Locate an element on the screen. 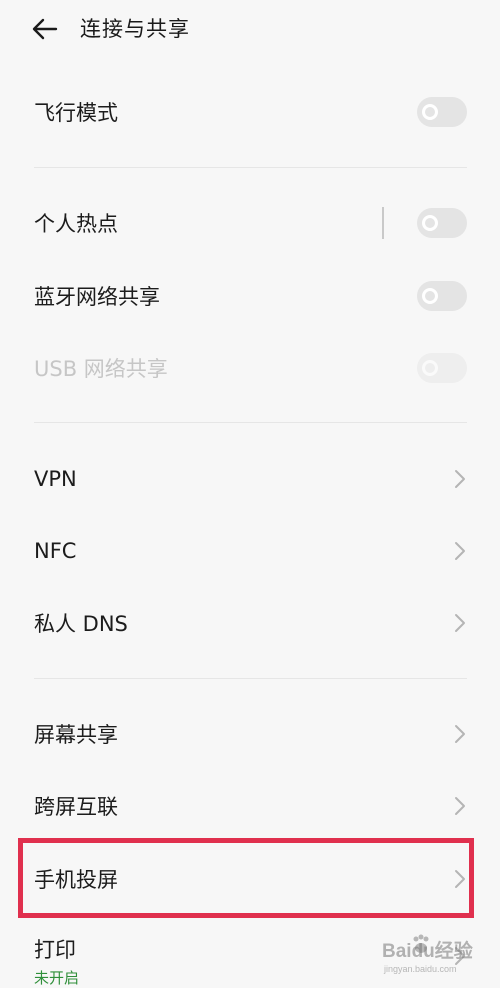 This screenshot has width=500, height=988. usb-tethering-row: USB 网络共享 is located at coordinates (250, 368).